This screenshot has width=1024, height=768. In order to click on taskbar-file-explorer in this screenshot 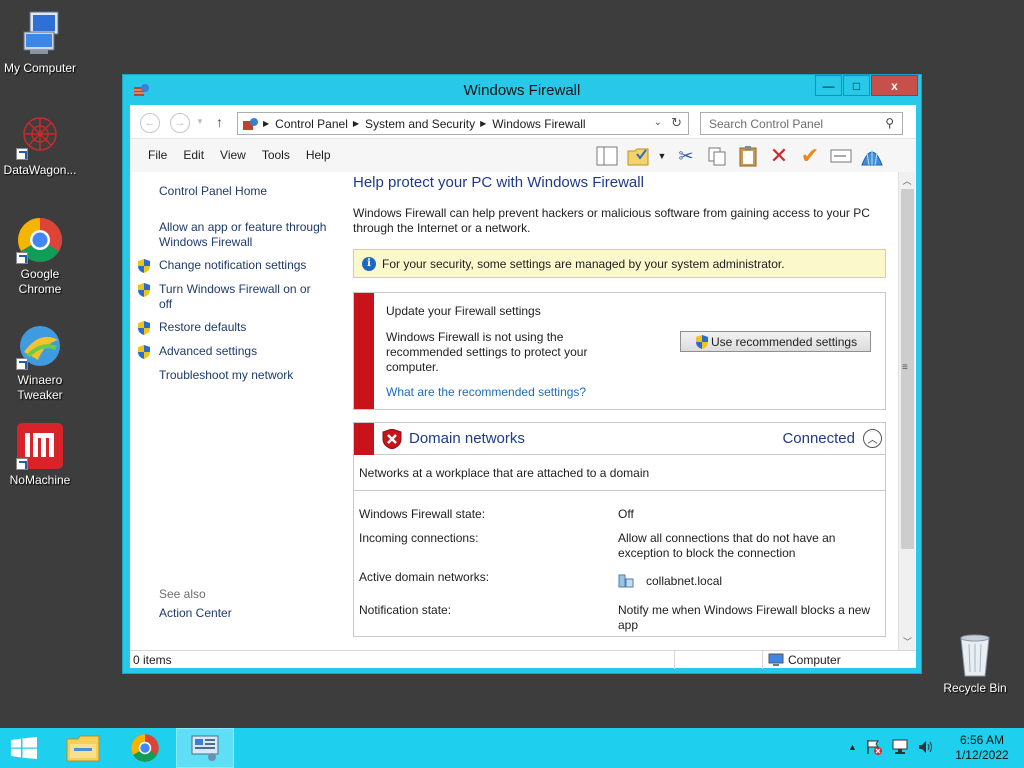, I will do `click(83, 748)`.